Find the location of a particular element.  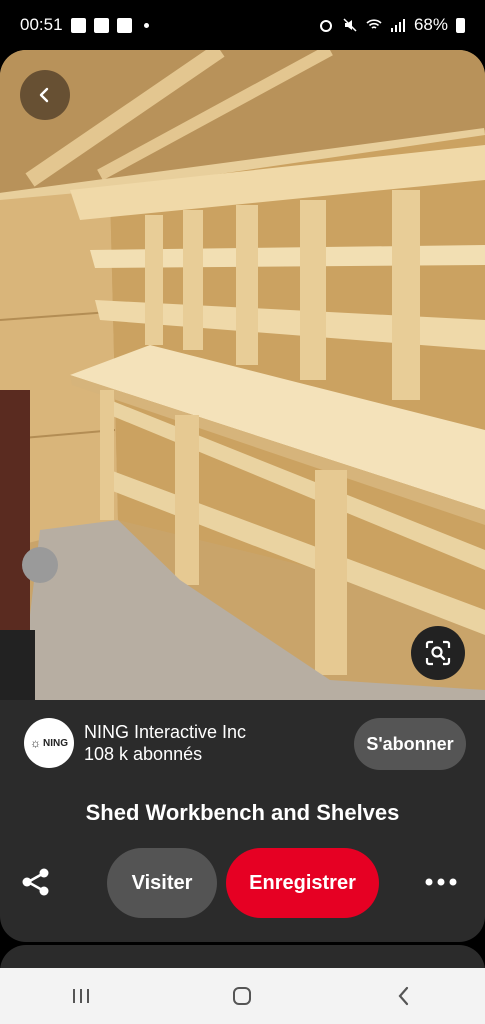

status-time: 00:51 is located at coordinates (41, 24).